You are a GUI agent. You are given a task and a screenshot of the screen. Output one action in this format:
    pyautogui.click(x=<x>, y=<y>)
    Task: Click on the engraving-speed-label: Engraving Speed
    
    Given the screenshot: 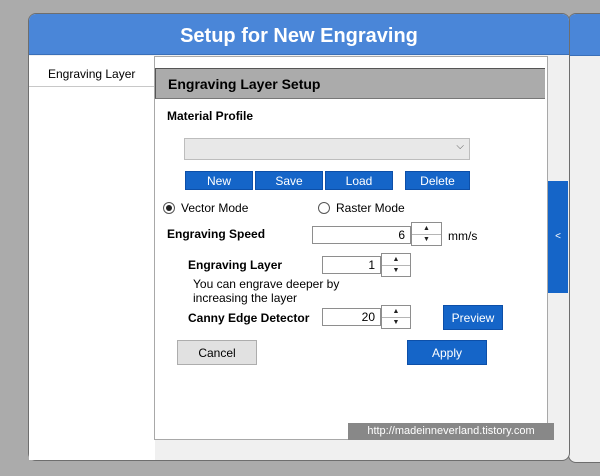 What is the action you would take?
    pyautogui.click(x=216, y=234)
    